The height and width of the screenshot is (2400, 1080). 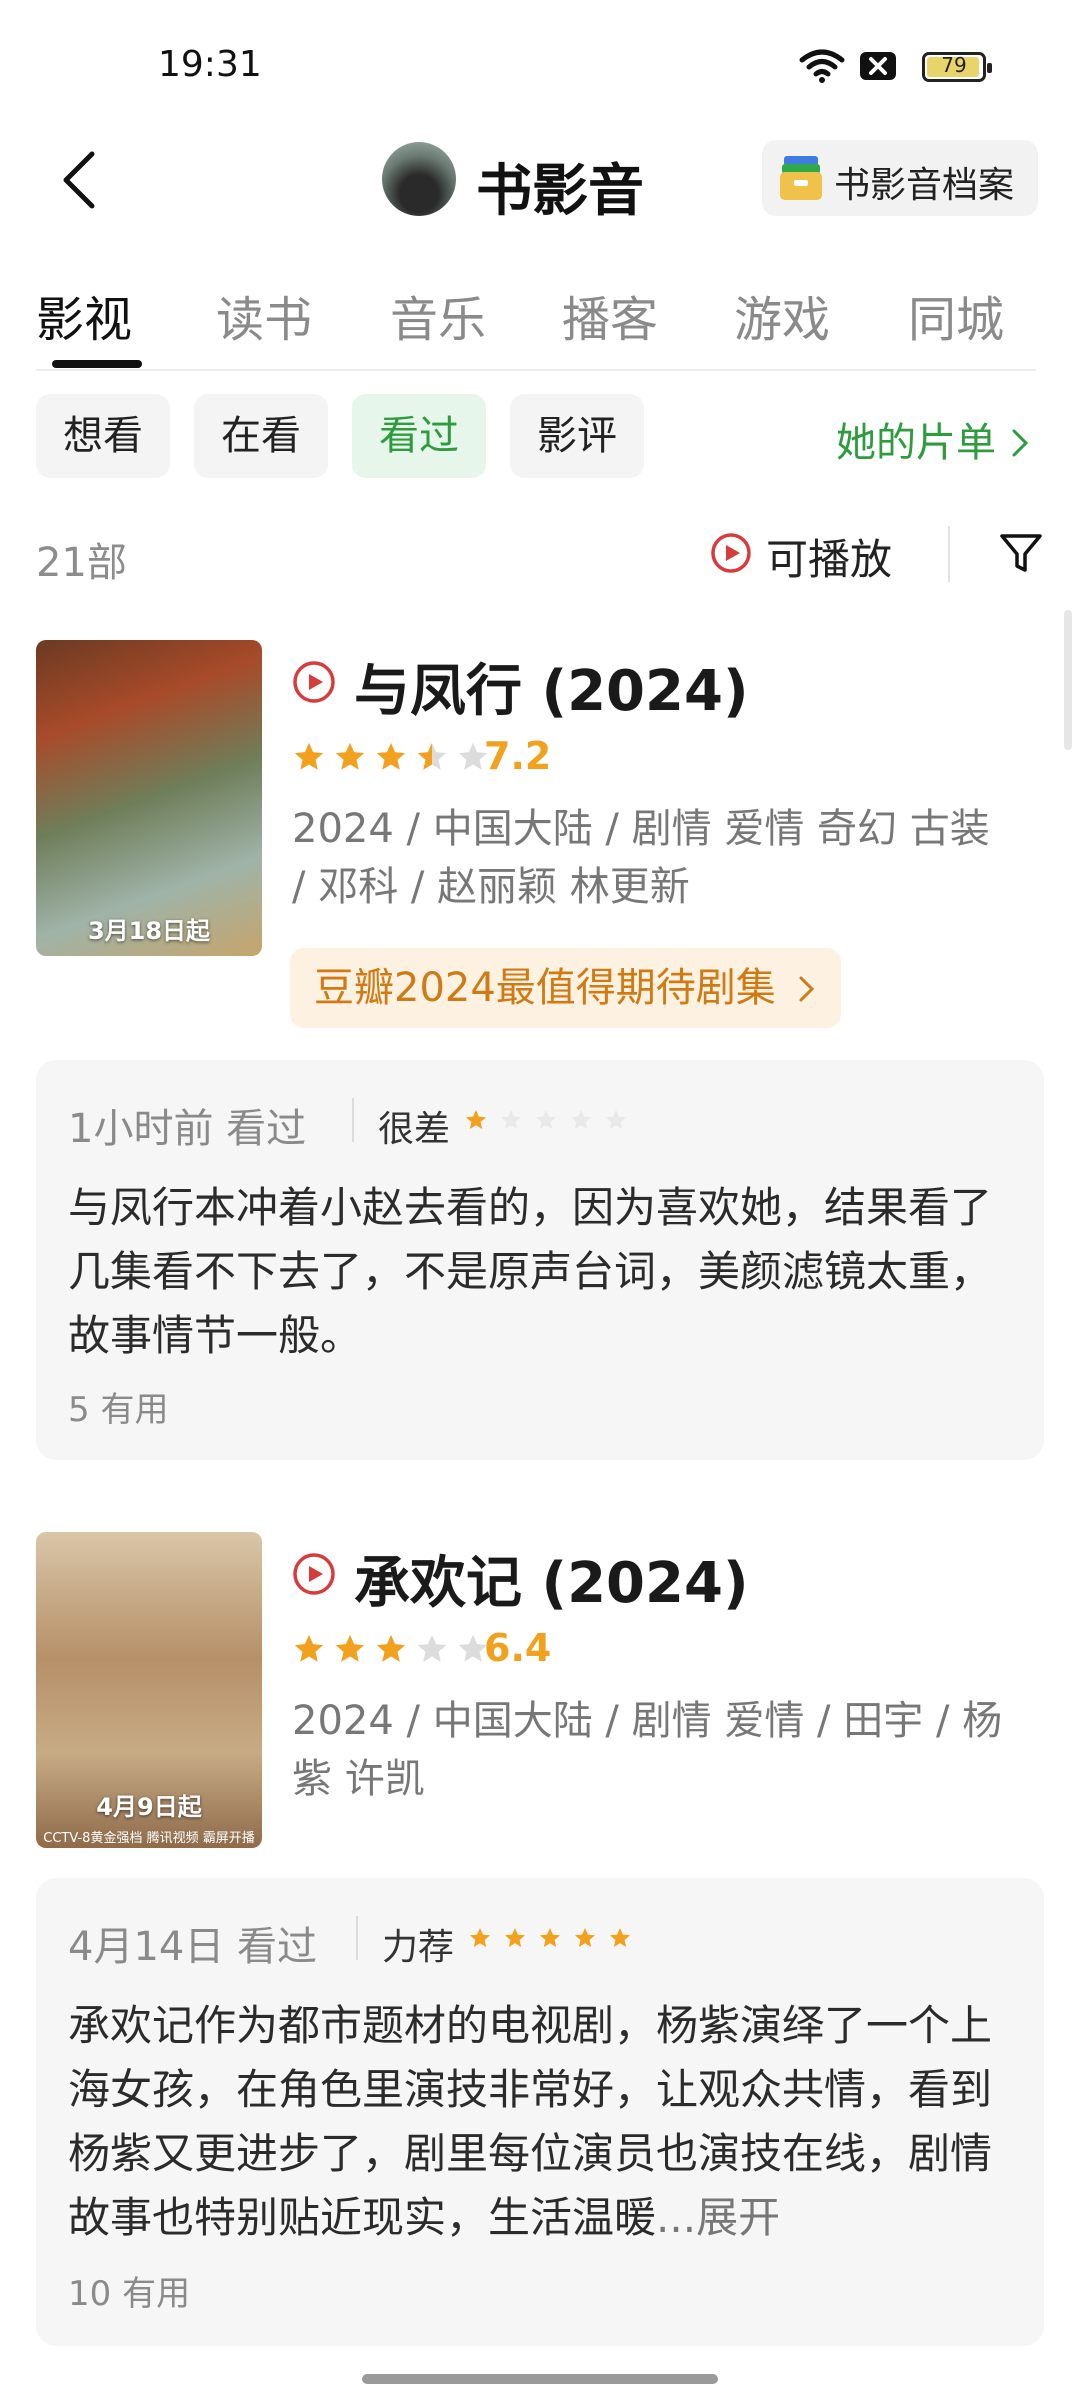 What do you see at coordinates (924, 185) in the screenshot?
I see `archive-label: 书影音档案` at bounding box center [924, 185].